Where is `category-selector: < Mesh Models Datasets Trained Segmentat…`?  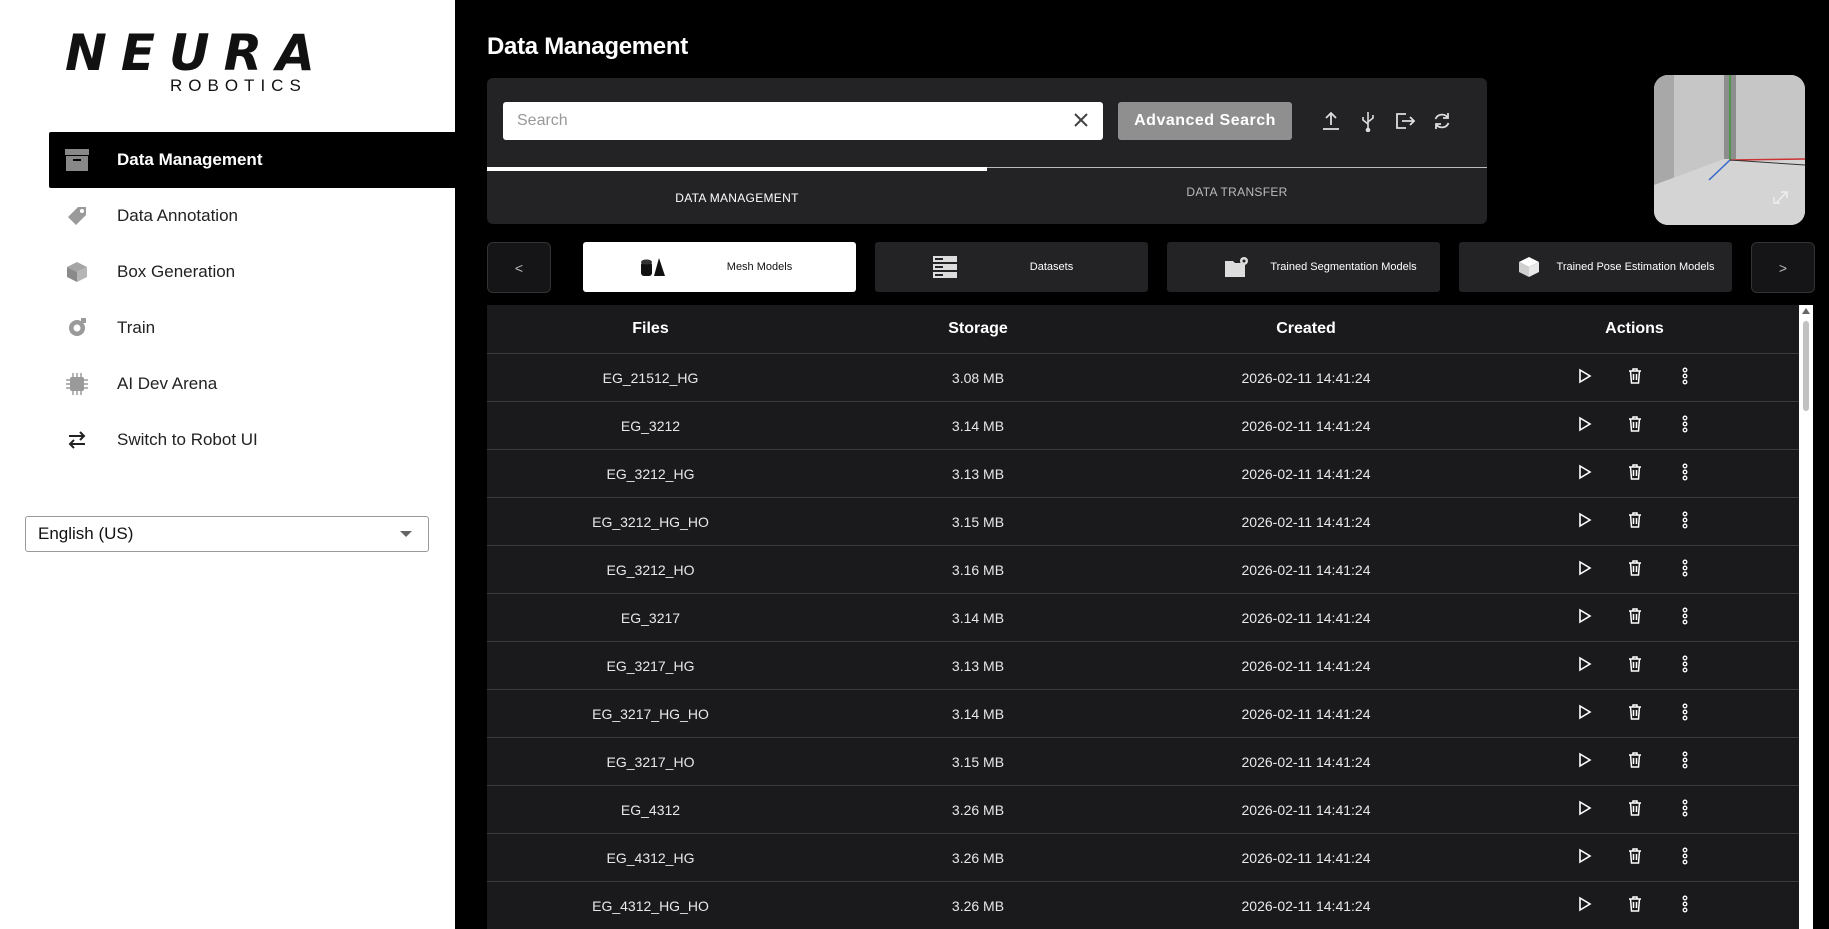 category-selector: < Mesh Models Datasets Trained Segmentat… is located at coordinates (1151, 267).